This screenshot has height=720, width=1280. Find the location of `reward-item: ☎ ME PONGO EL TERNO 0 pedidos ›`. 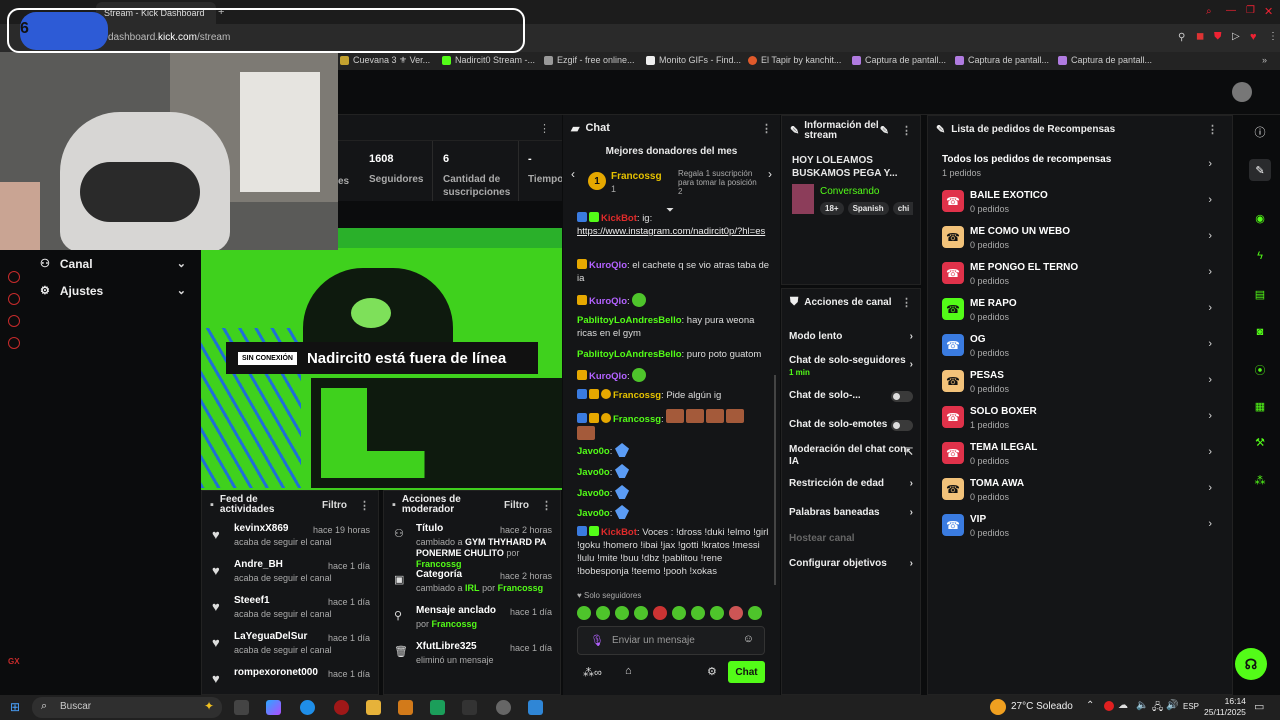

reward-item: ☎ ME PONGO EL TERNO 0 pedidos › is located at coordinates (1085, 276).